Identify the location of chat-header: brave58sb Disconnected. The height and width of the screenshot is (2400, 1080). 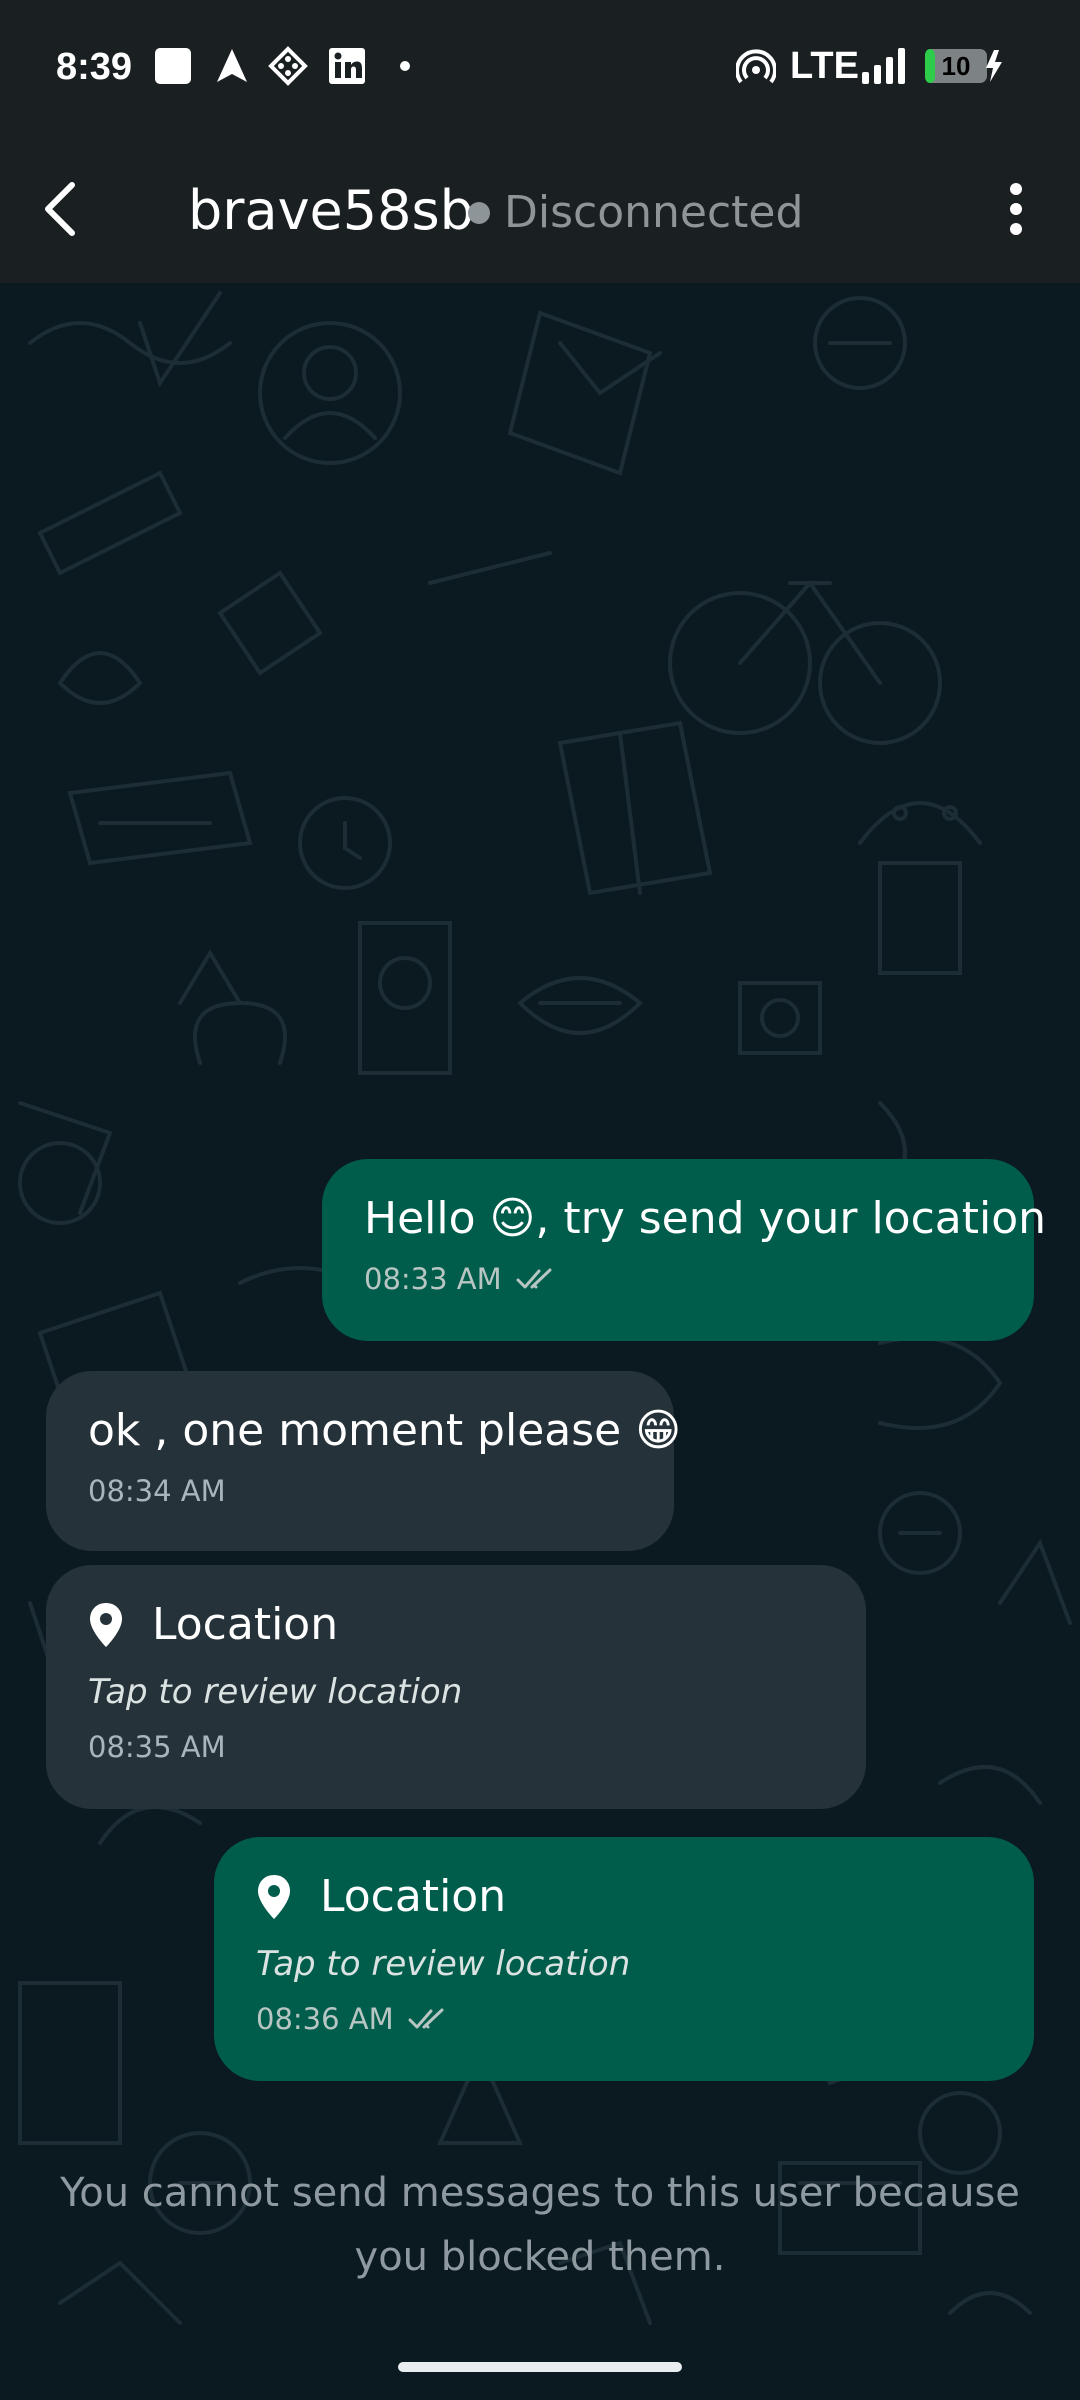
(540, 209).